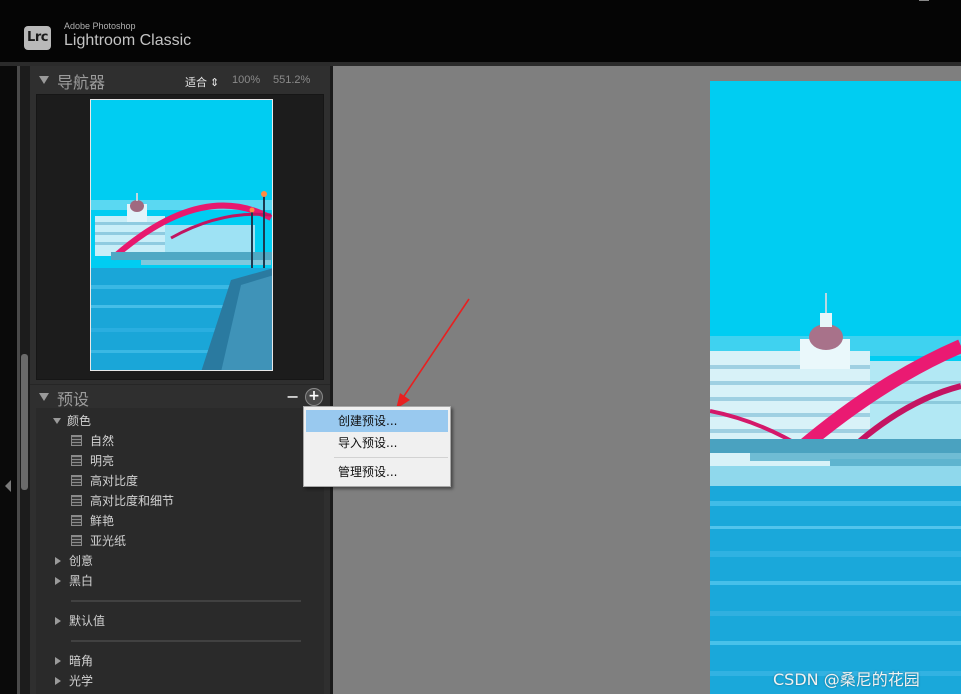  Describe the element at coordinates (180, 397) in the screenshot. I see `presets-header: 预设` at that location.